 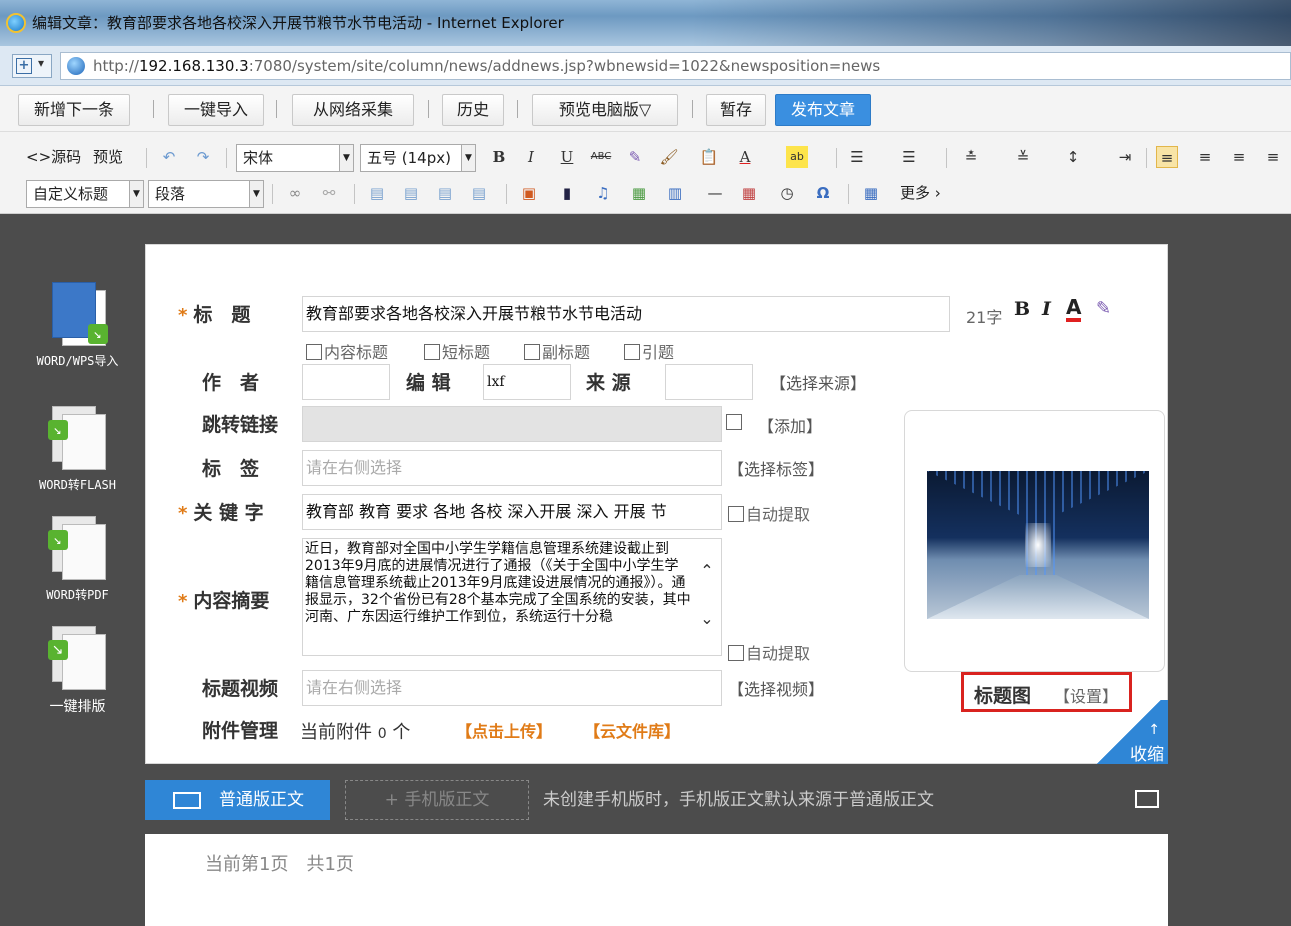 I want to click on select-tag-link: 【选择标签】, so click(x=776, y=468).